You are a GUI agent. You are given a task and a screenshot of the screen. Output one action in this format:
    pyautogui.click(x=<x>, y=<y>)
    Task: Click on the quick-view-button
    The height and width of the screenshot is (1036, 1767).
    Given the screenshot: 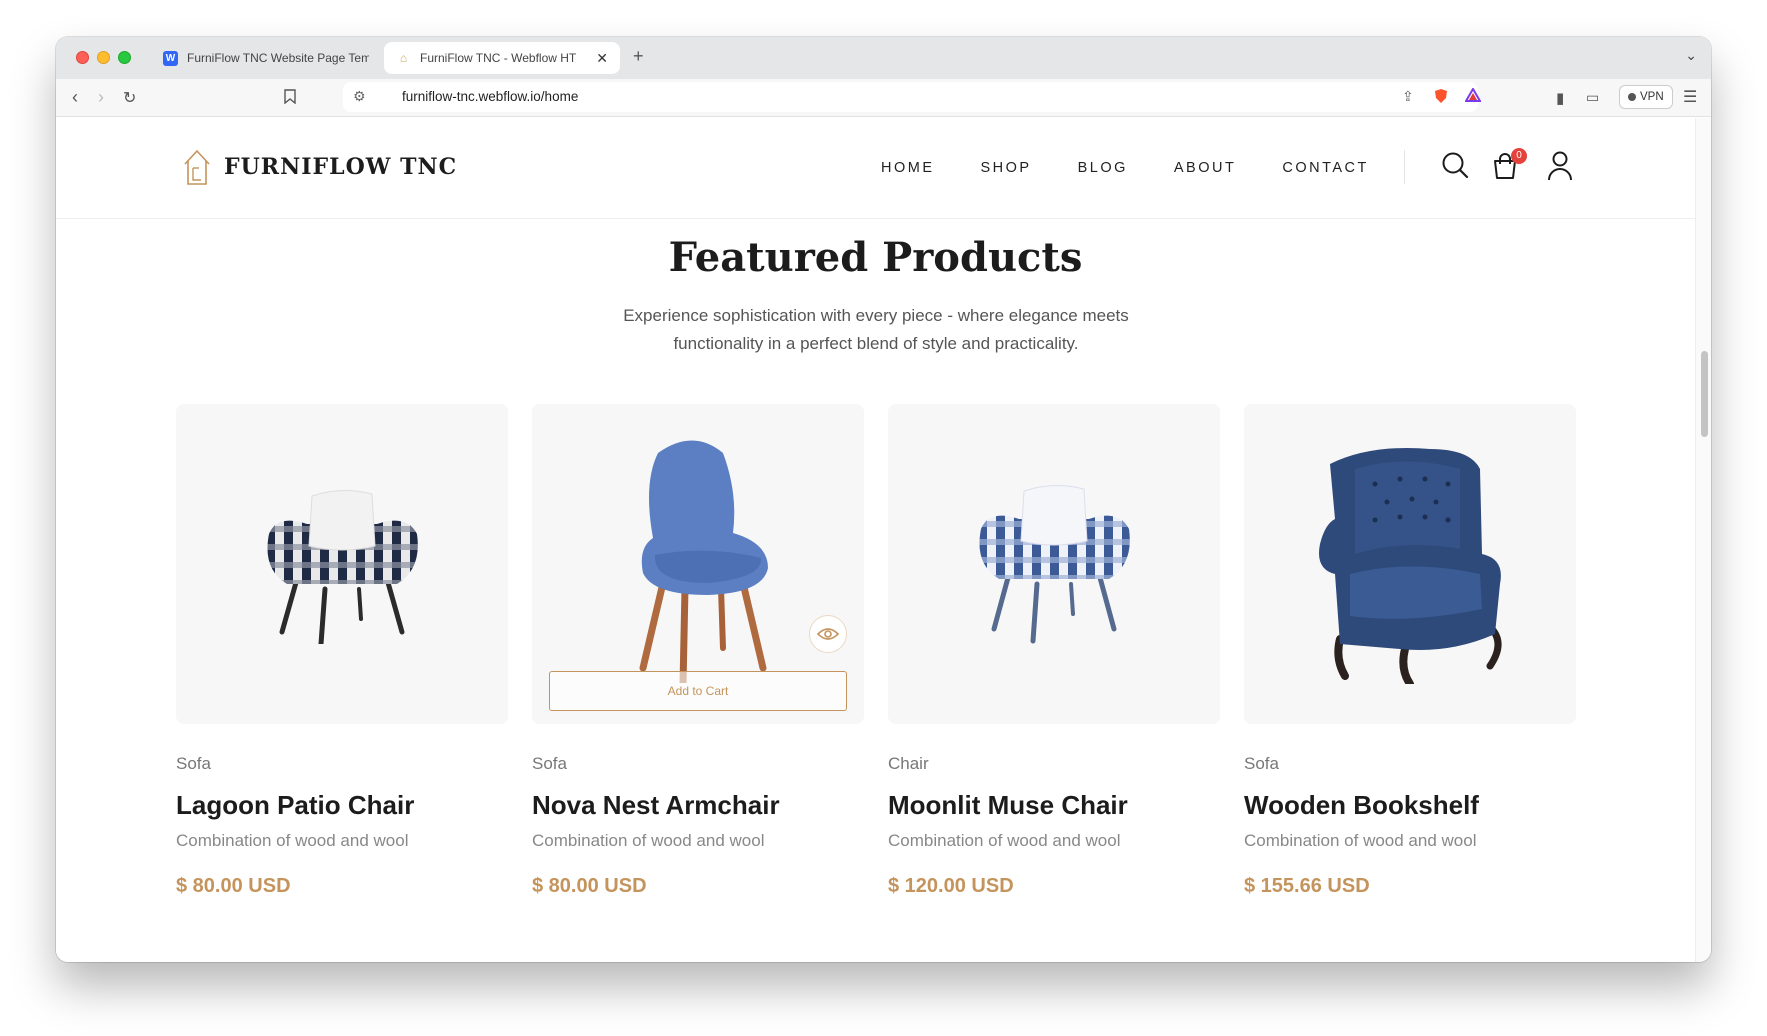 What is the action you would take?
    pyautogui.click(x=828, y=634)
    